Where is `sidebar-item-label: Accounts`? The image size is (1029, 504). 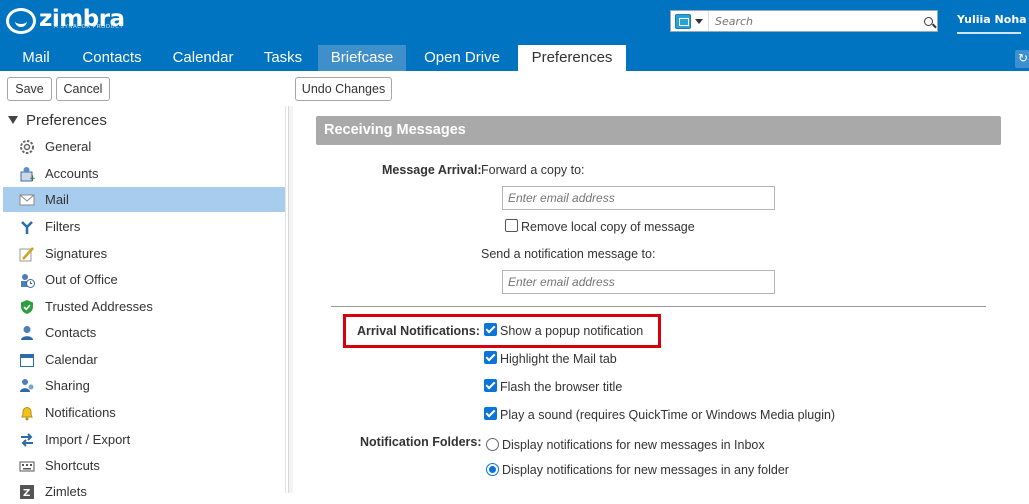
sidebar-item-label: Accounts is located at coordinates (72, 173).